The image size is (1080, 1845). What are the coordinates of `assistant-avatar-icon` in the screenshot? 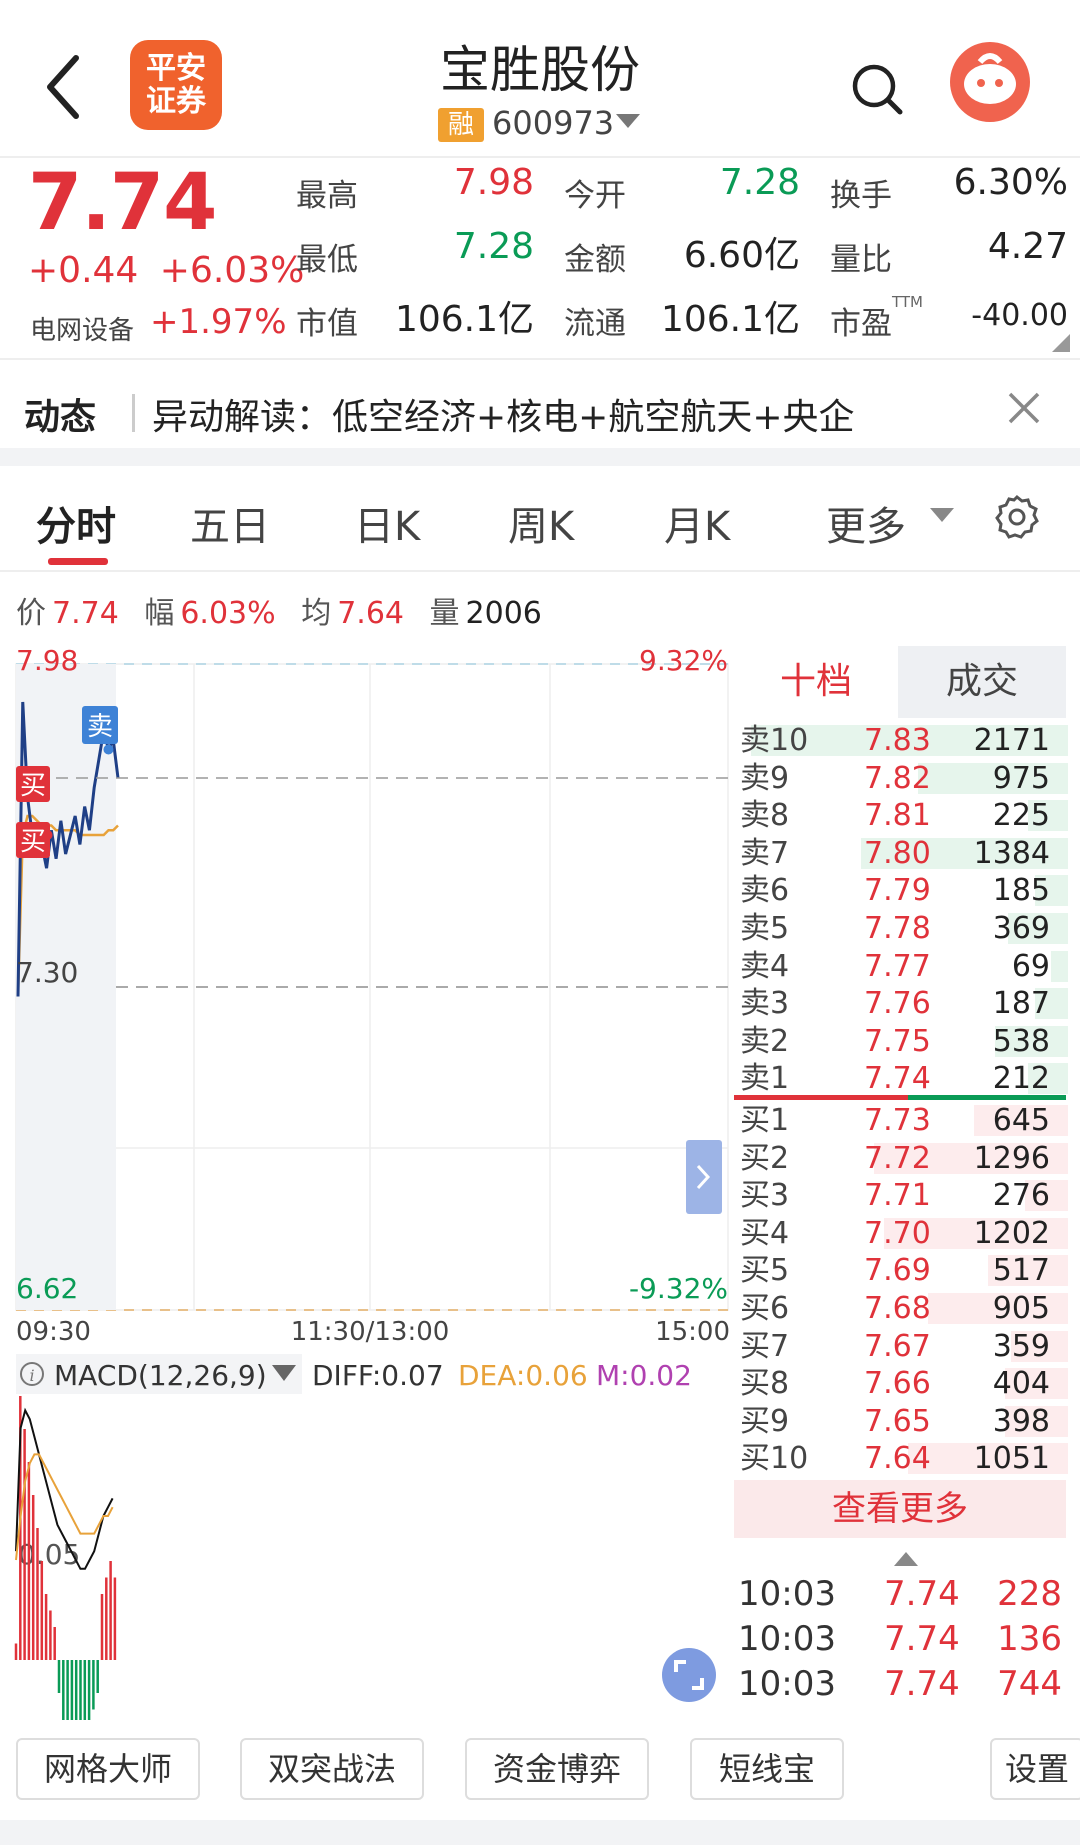 It's located at (990, 82).